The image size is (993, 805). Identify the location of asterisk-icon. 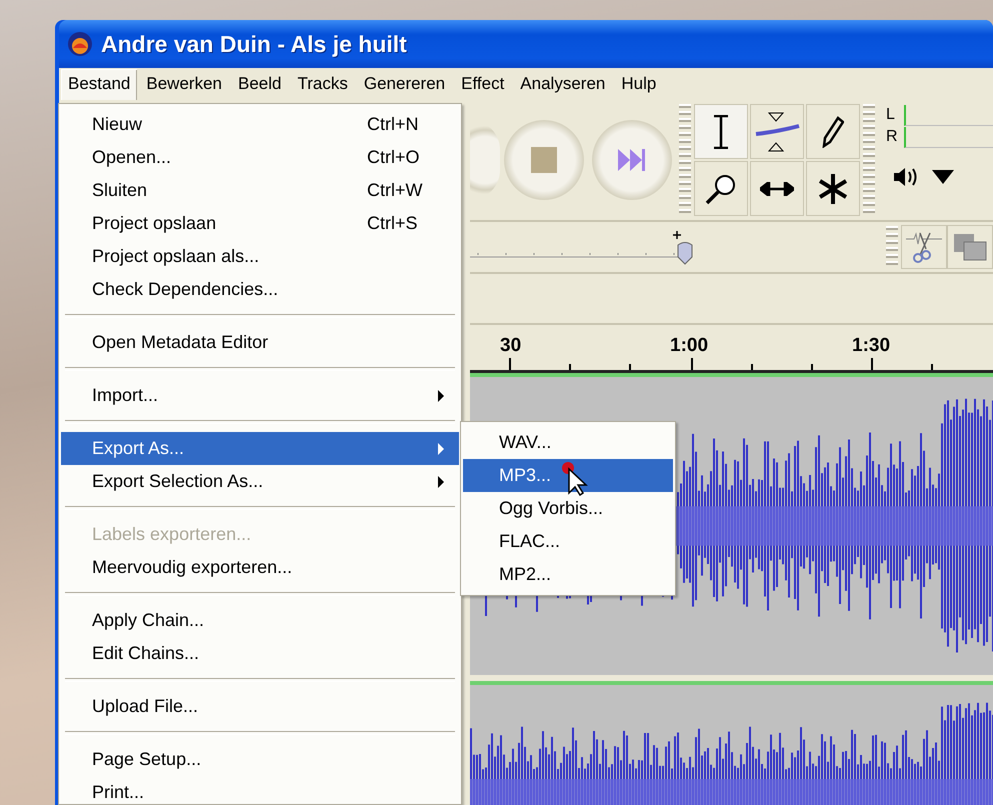
(833, 189).